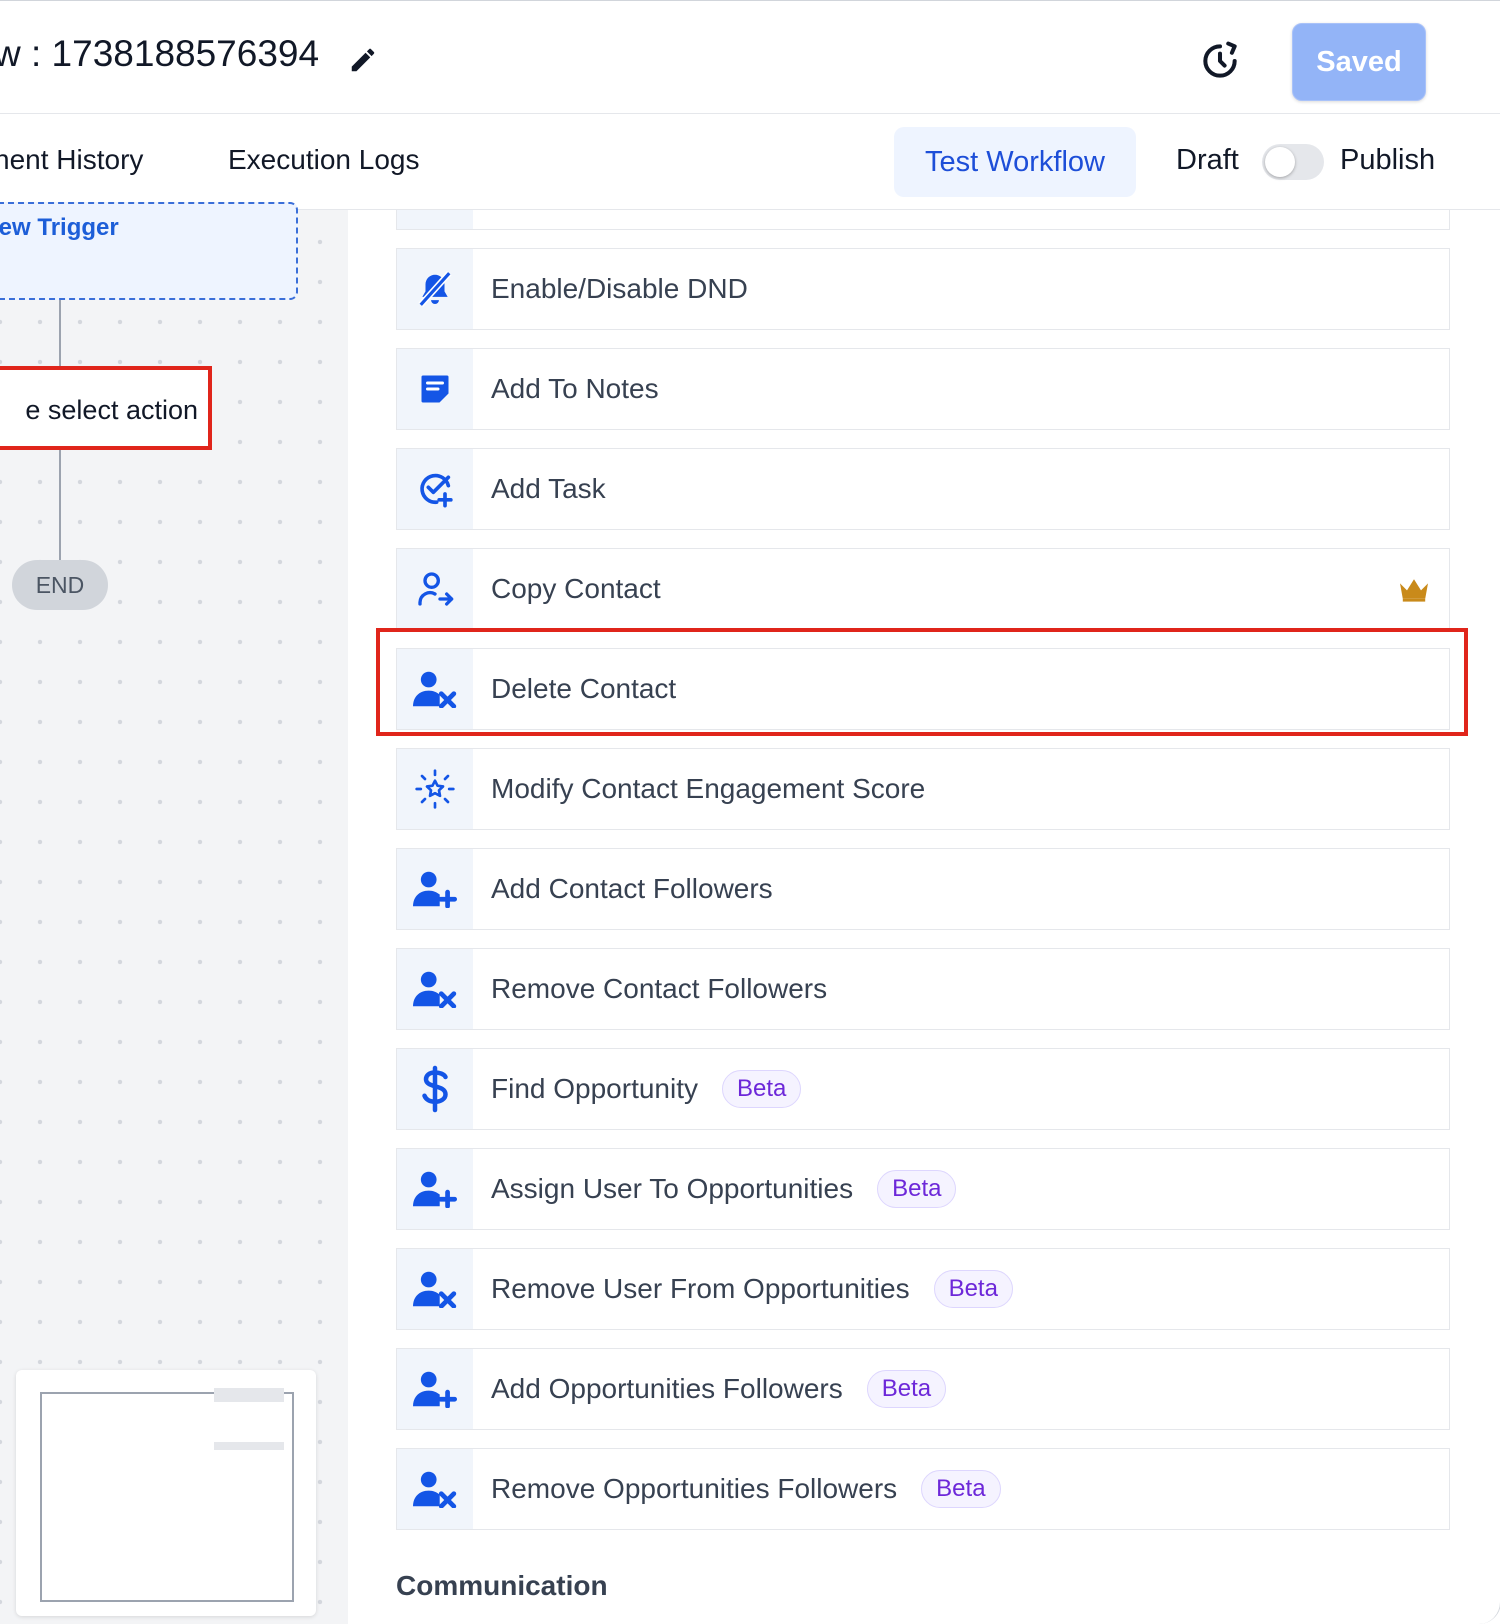  I want to click on note-icon, so click(435, 389).